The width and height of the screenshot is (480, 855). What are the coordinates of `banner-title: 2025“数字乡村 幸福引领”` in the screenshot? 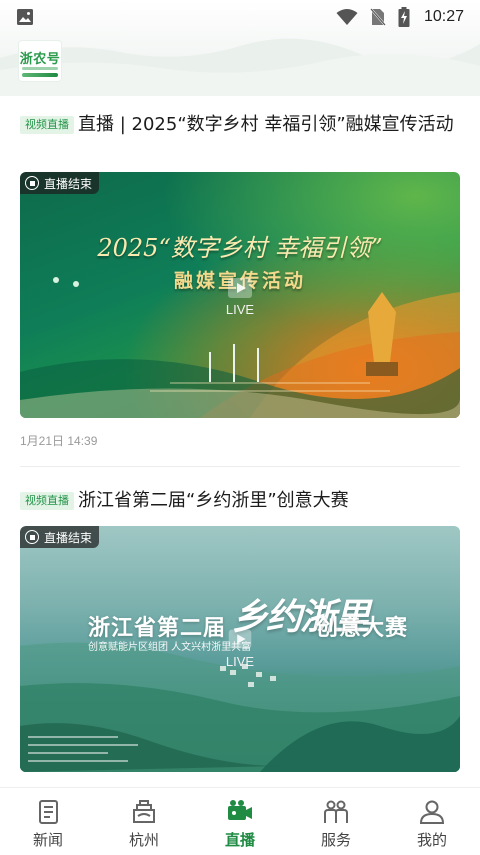 It's located at (240, 248).